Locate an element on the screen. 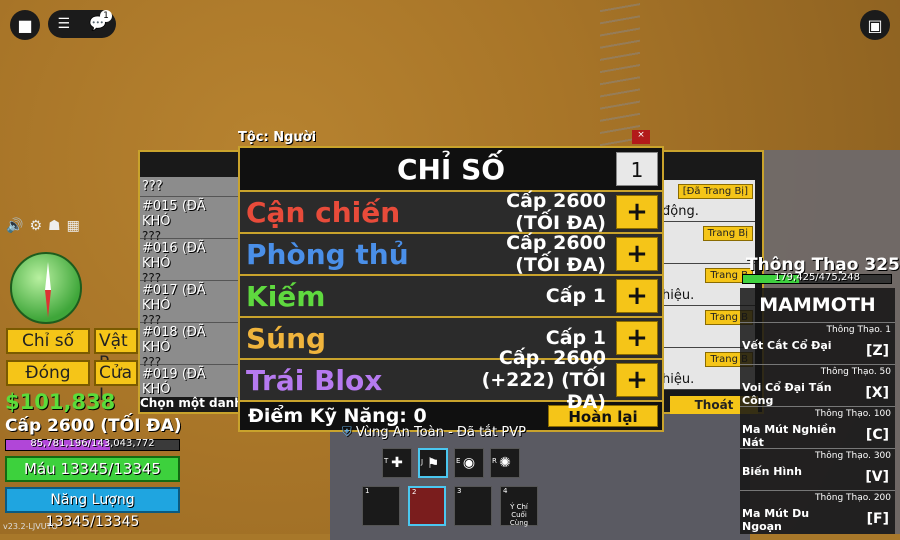  hotbar-slot: 1 is located at coordinates (381, 506).